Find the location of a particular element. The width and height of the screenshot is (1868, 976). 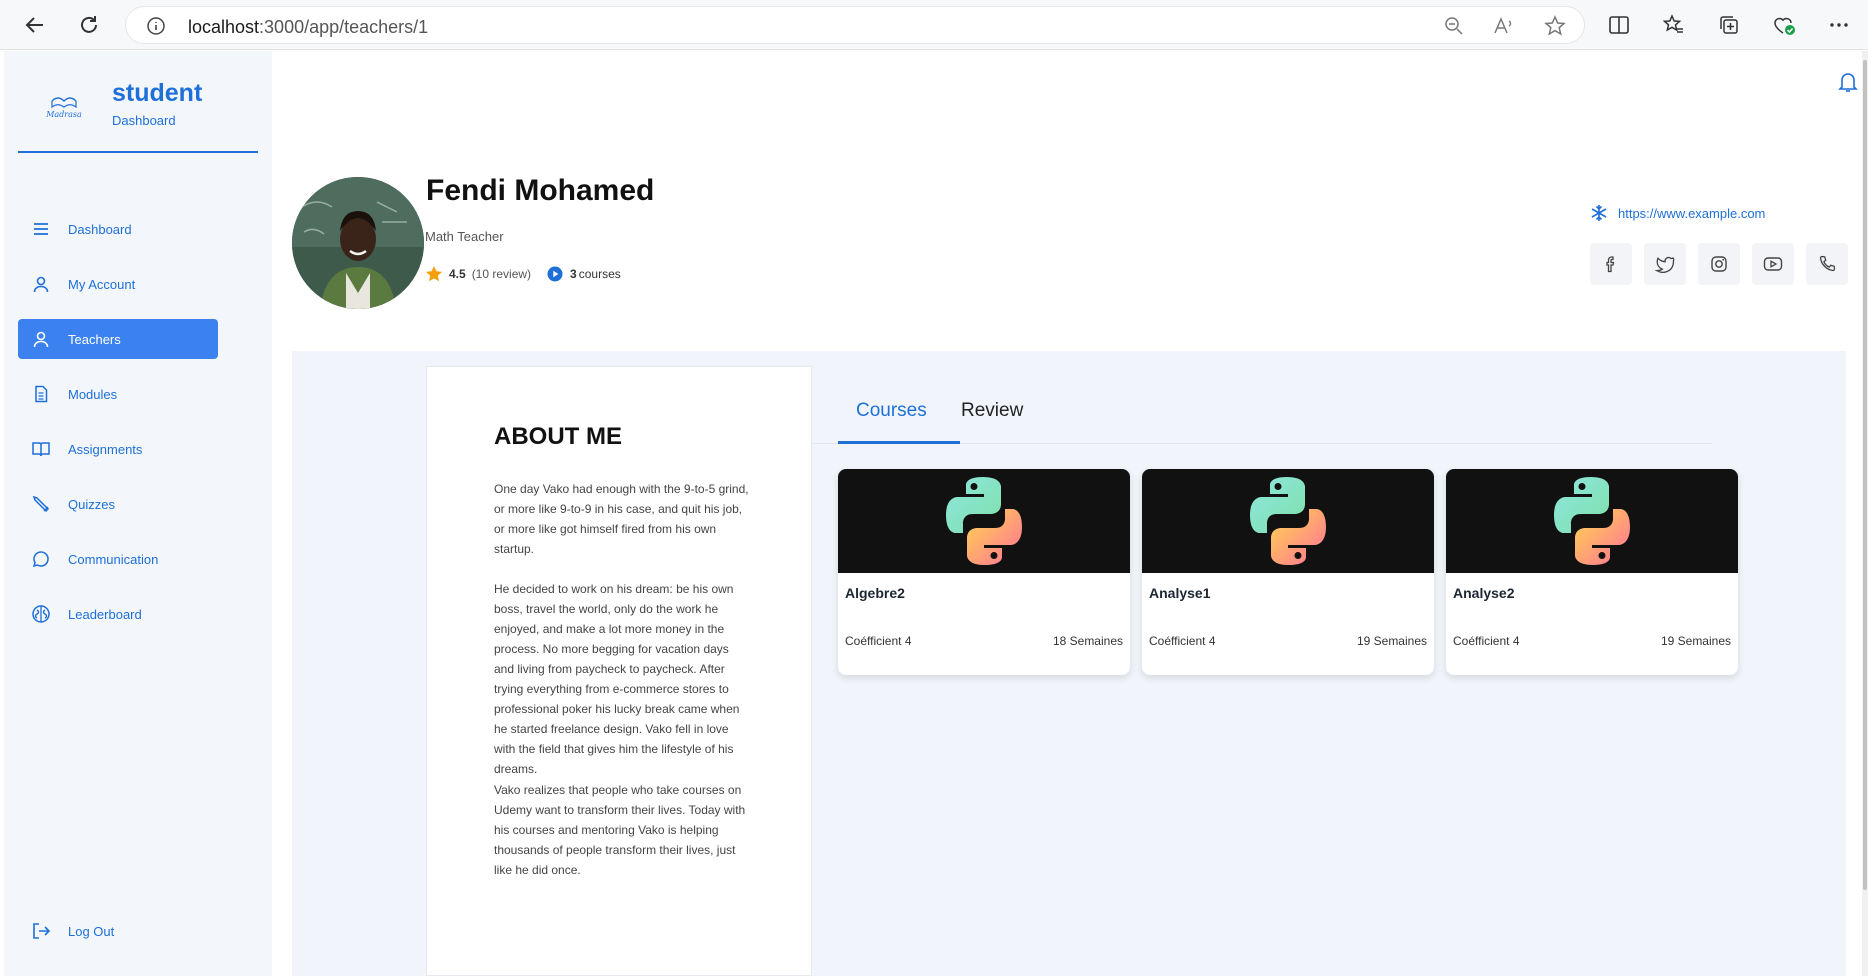

rating-value: 4.5 is located at coordinates (457, 274).